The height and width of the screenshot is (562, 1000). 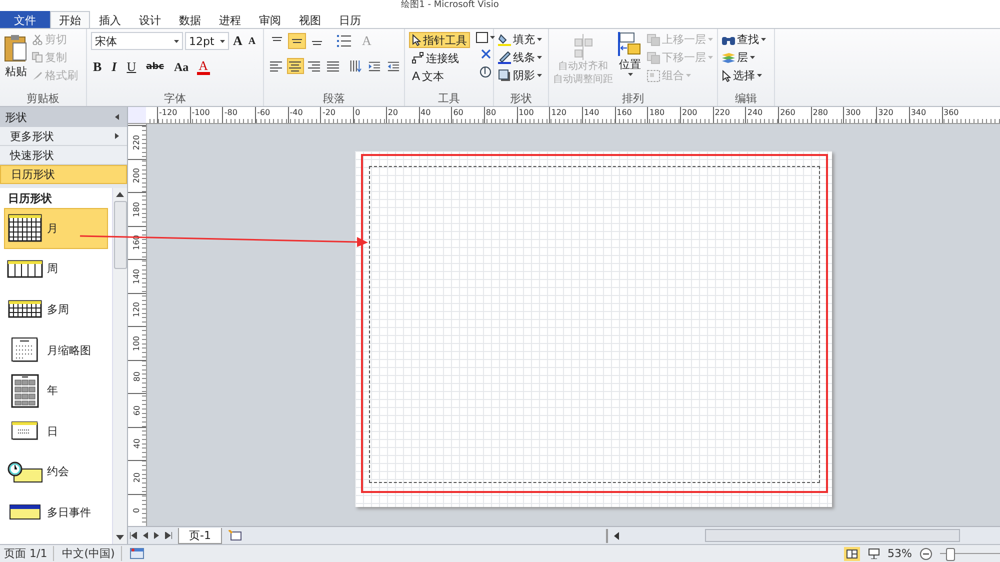 What do you see at coordinates (630, 44) in the screenshot?
I see `position-icon` at bounding box center [630, 44].